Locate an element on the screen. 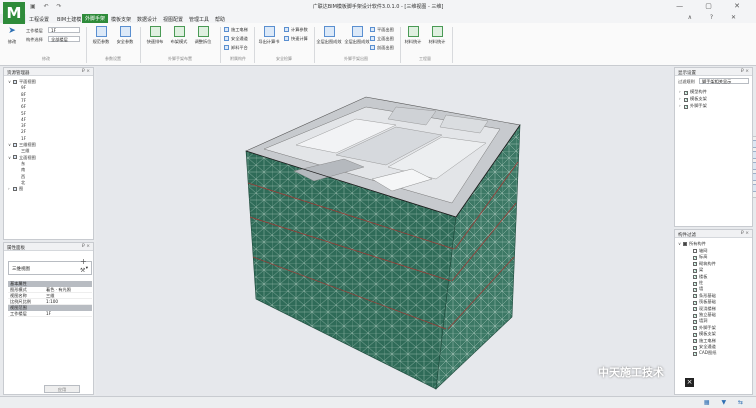 Image resolution: width=756 pixels, height=408 pixels. filter-item: ✓ 模板支架 is located at coordinates (704, 334).